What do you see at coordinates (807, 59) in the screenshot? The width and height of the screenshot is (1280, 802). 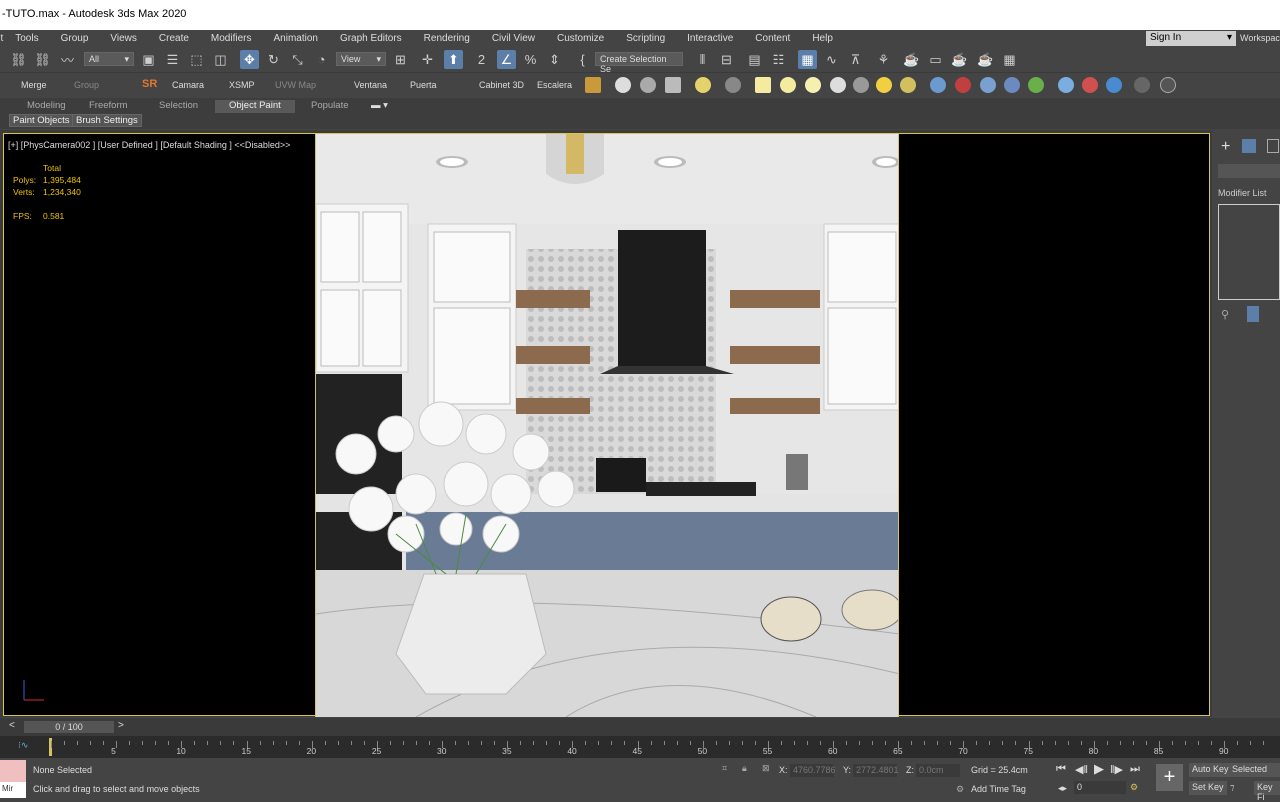 I see `toggle-ribbon-icon: ▦` at bounding box center [807, 59].